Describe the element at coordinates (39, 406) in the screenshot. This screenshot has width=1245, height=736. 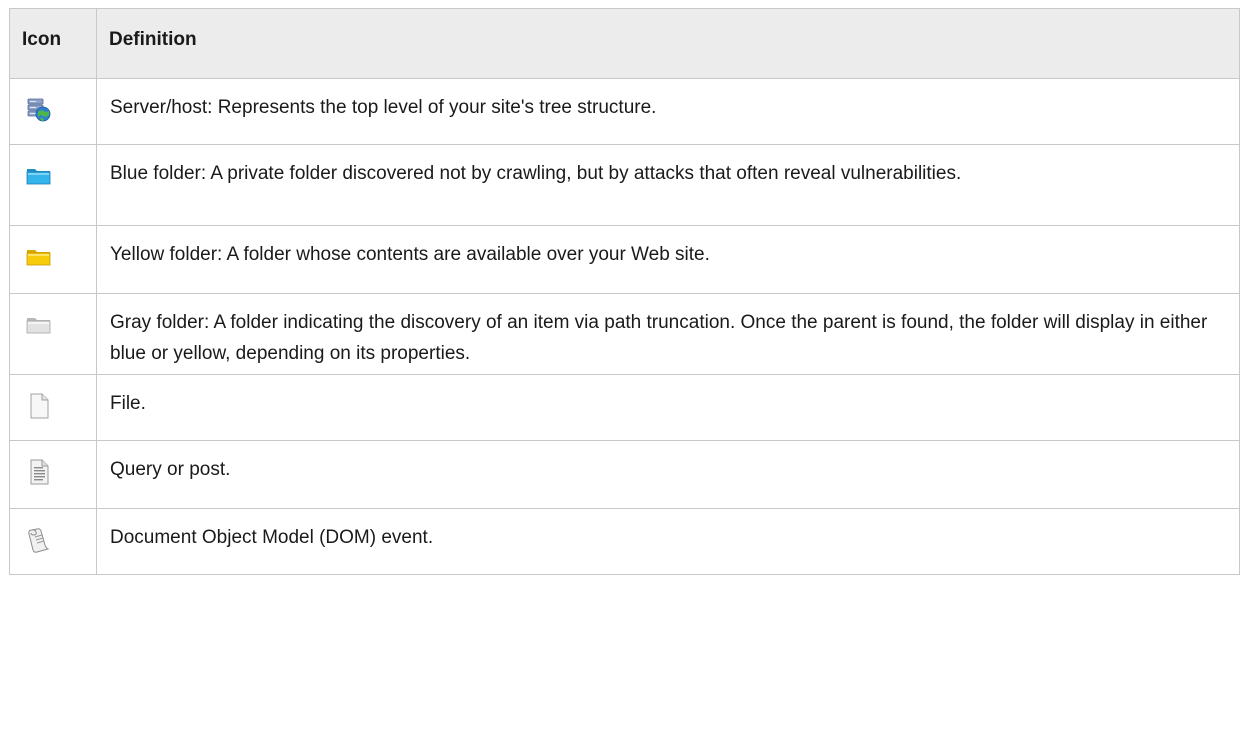
I see `file-icon` at that location.